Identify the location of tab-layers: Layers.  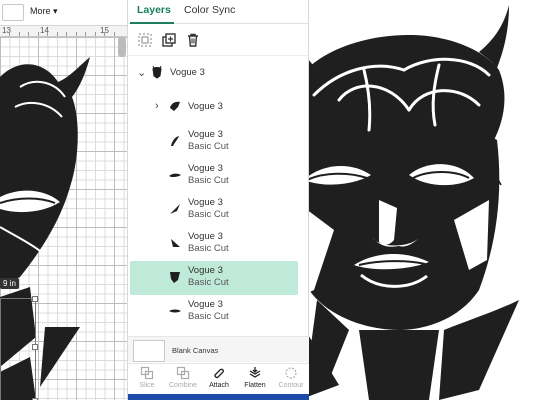
(154, 10).